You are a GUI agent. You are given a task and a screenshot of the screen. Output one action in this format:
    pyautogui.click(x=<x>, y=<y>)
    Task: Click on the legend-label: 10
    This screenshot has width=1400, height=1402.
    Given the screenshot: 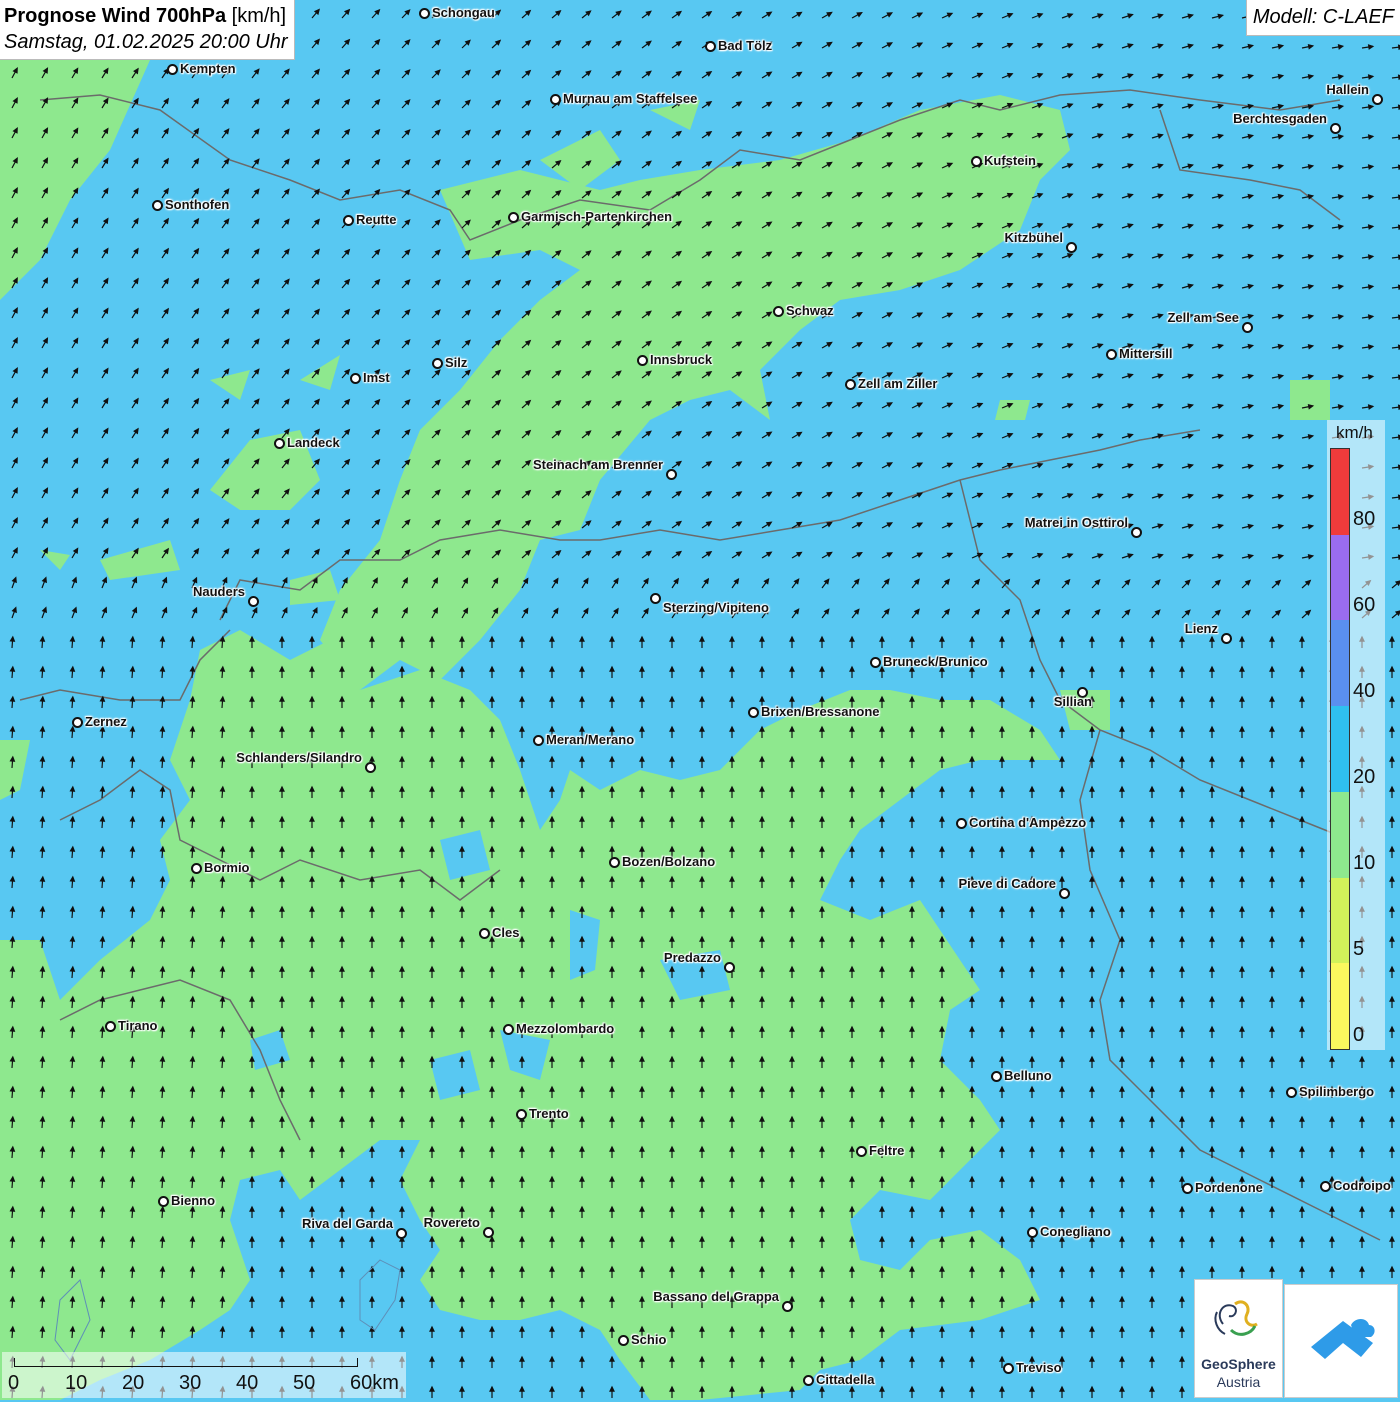 What is the action you would take?
    pyautogui.click(x=1364, y=863)
    